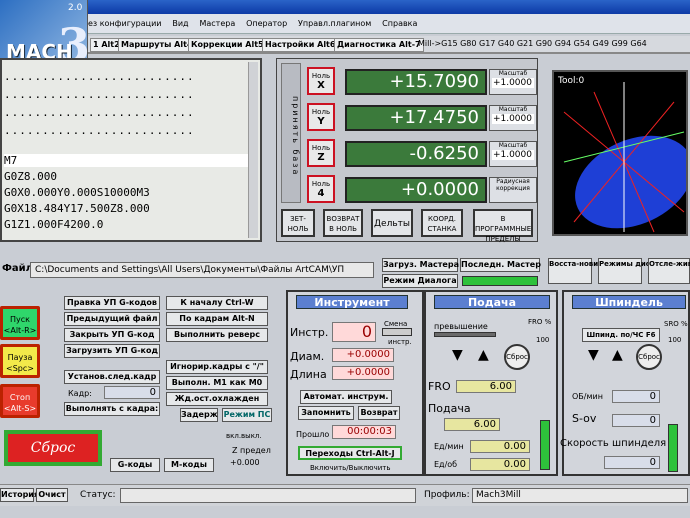  What do you see at coordinates (112, 319) in the screenshot?
I see `recent-file-button: Предыдущий файл` at bounding box center [112, 319].